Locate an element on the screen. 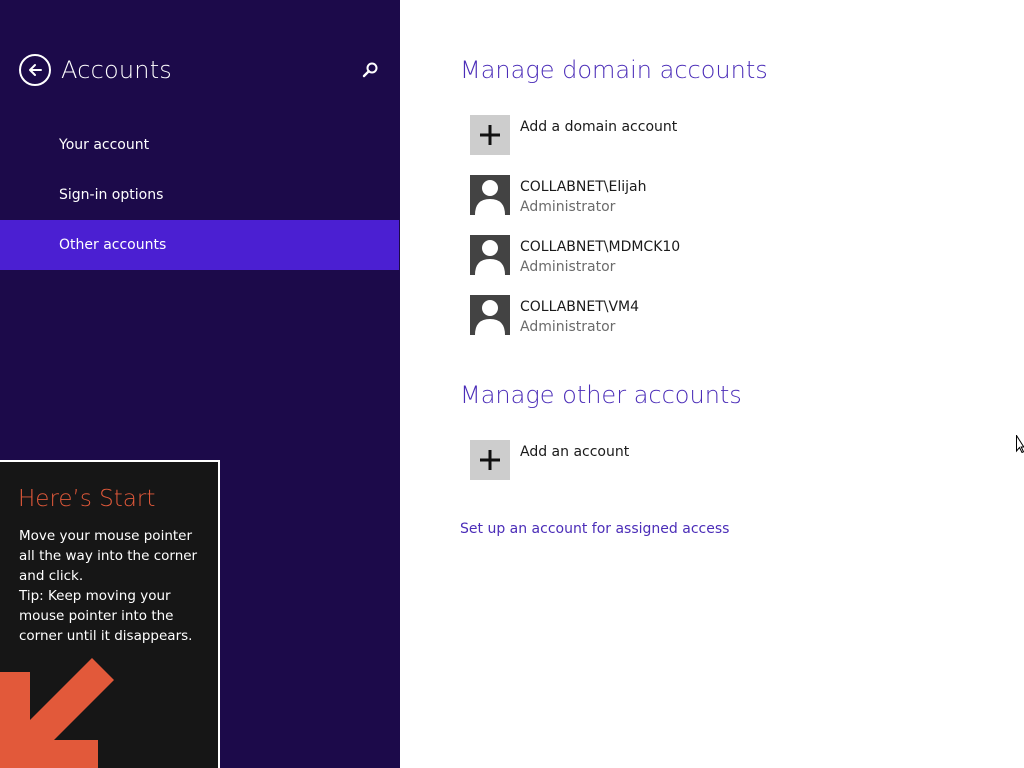 The width and height of the screenshot is (1024, 768). row-text: COLLABNET\VM4 Administrator is located at coordinates (579, 317).